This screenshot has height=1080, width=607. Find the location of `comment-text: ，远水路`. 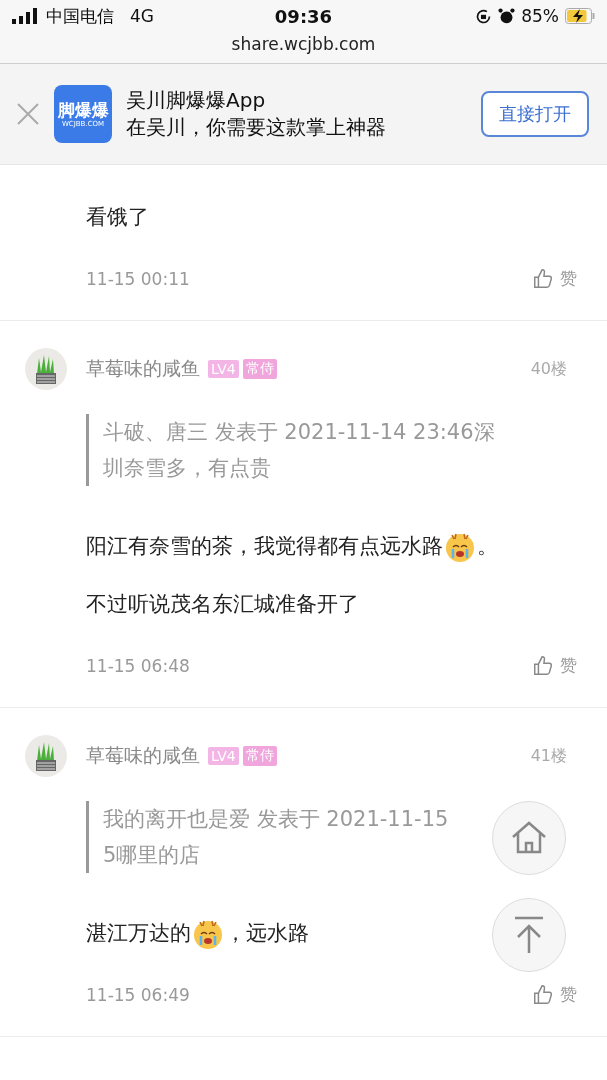

comment-text: ，远水路 is located at coordinates (267, 933).